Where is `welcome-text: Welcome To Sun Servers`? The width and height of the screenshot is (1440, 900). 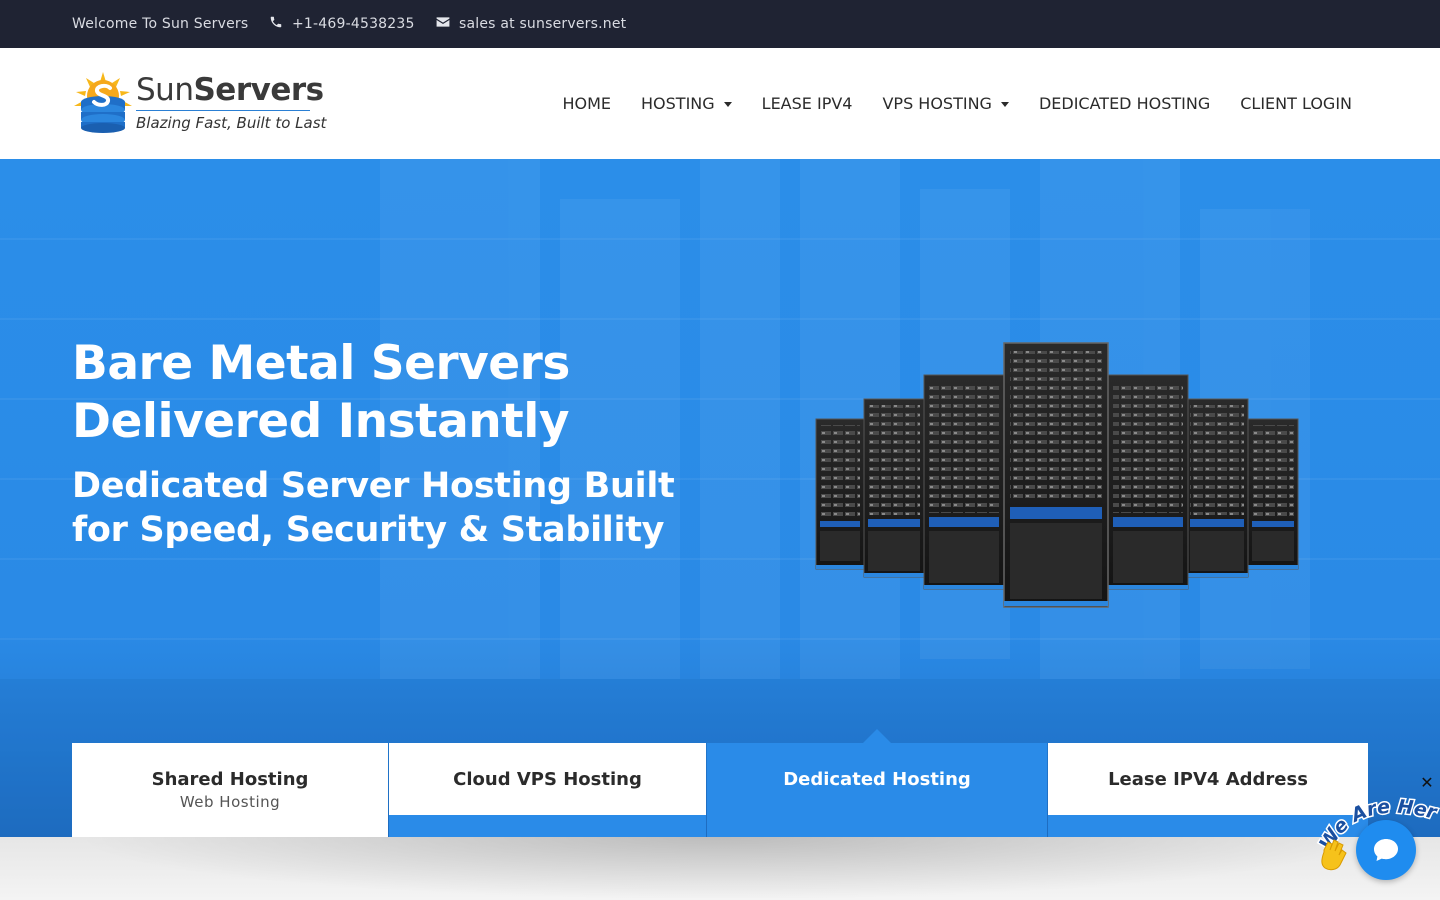 welcome-text: Welcome To Sun Servers is located at coordinates (160, 24).